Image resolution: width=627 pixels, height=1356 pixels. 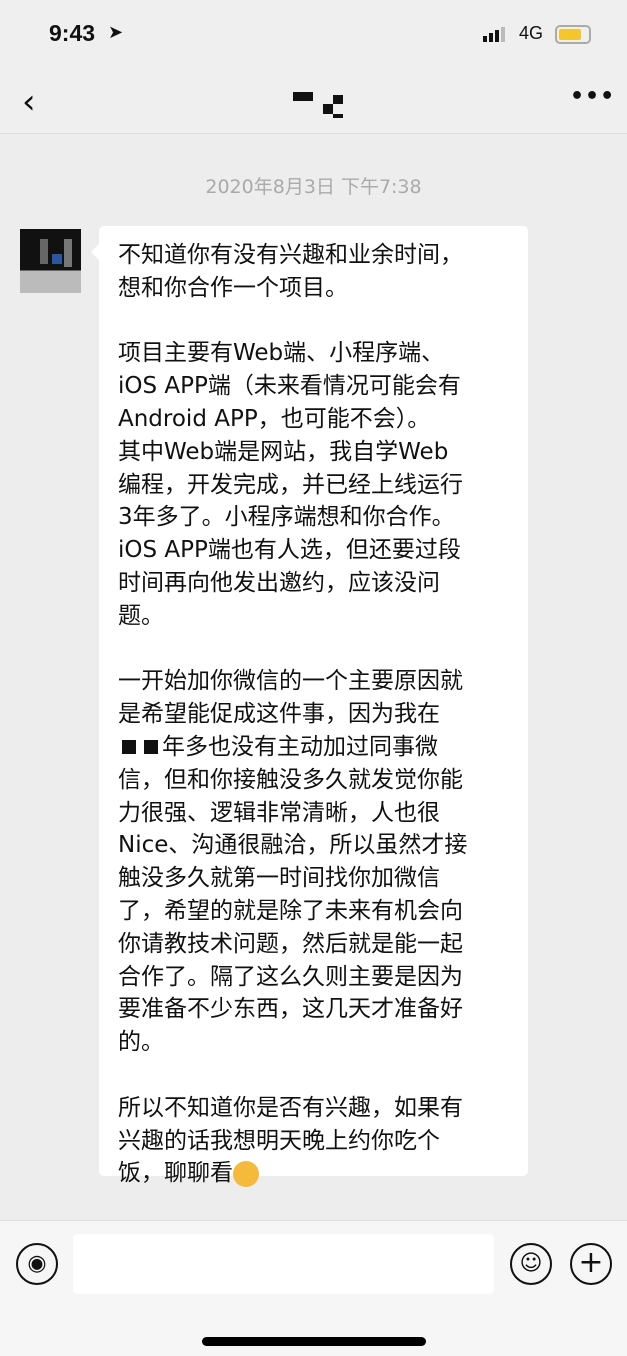 I want to click on message-line: 3年多了。小程序端想和你合作。, so click(x=314, y=517).